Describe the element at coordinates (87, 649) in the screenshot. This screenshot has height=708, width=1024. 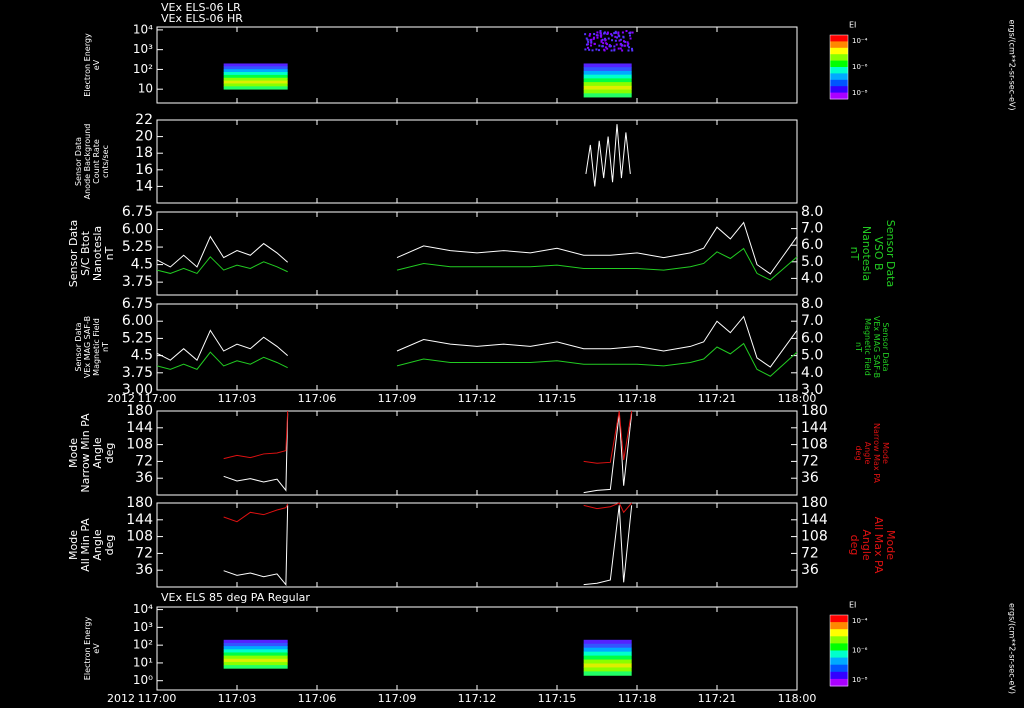
I see `y-axis-label: Electron Energy` at that location.